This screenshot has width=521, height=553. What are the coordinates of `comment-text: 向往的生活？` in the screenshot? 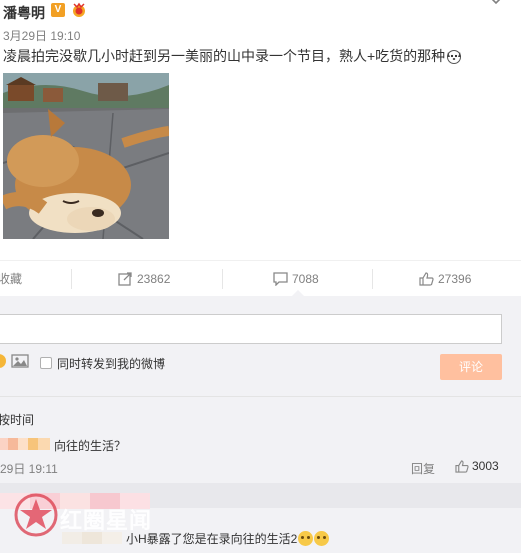 It's located at (90, 446).